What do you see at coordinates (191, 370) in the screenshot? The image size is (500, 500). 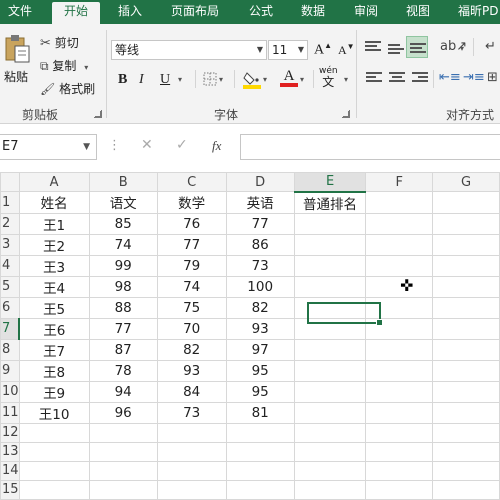 I see `cell-c9: 93` at bounding box center [191, 370].